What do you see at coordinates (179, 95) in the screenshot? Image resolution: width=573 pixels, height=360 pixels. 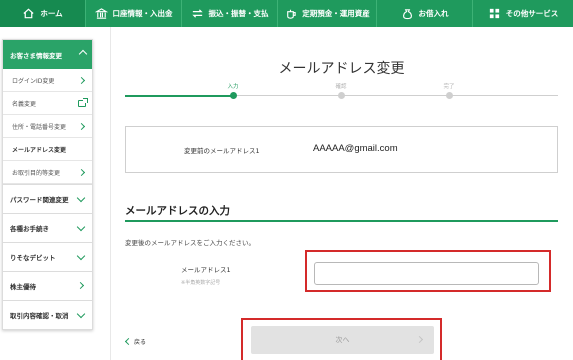 I see `stepper-track-progress` at bounding box center [179, 95].